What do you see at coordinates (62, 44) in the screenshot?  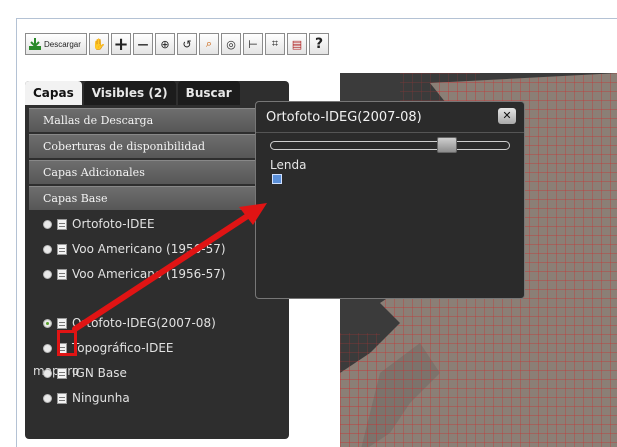 I see `download-label: Descargar` at bounding box center [62, 44].